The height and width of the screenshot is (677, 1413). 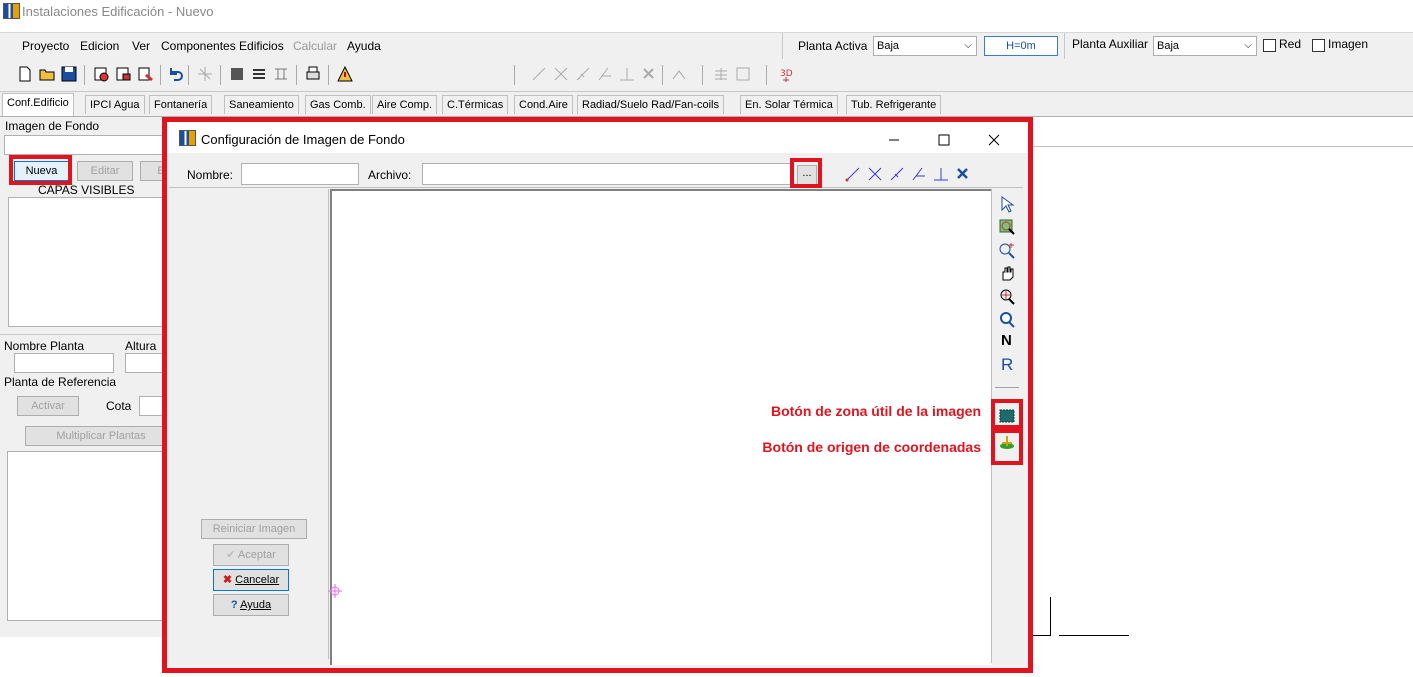 I want to click on tab-ipci-agua: IPCI Agua, so click(x=115, y=104).